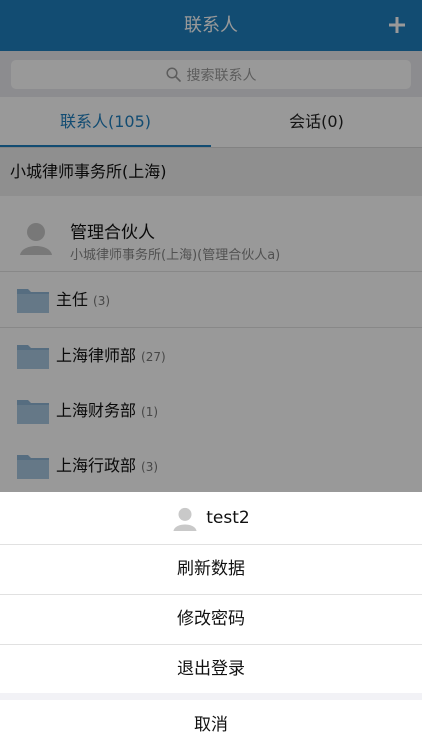 The height and width of the screenshot is (750, 422). I want to click on logout-button: 退出登录, so click(211, 669).